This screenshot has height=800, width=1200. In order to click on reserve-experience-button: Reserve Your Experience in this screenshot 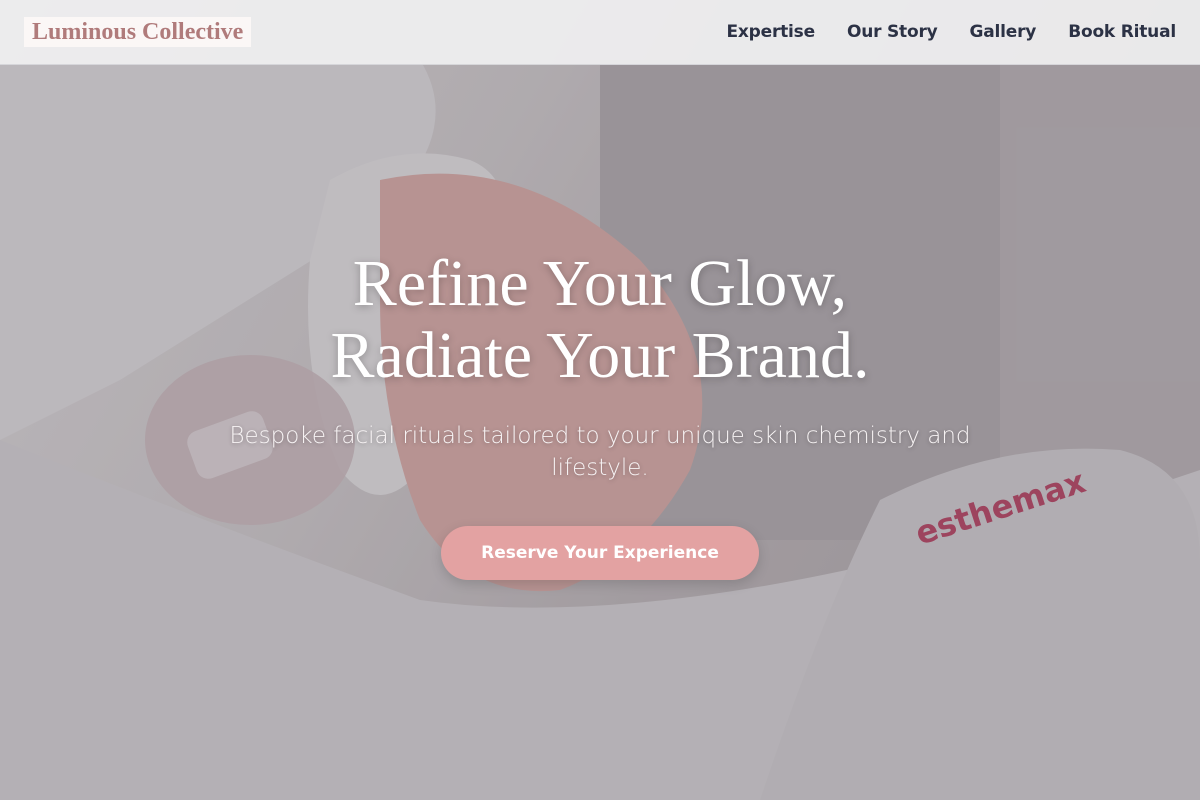, I will do `click(600, 553)`.